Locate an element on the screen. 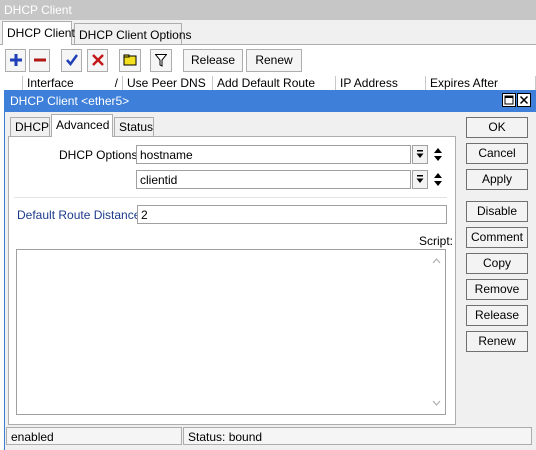  close-icon is located at coordinates (524, 100).